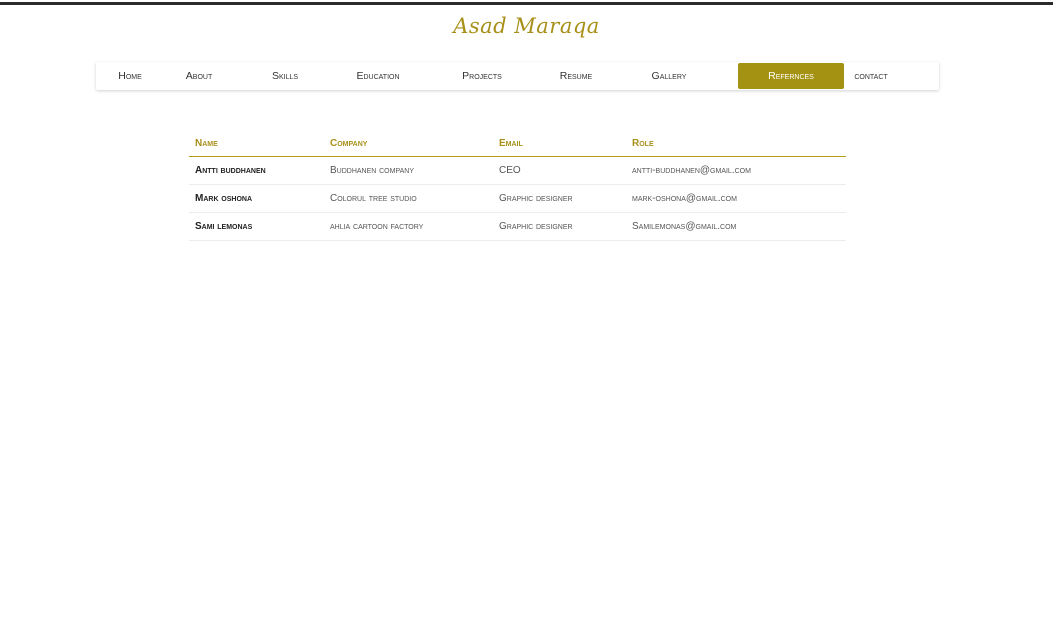  What do you see at coordinates (871, 76) in the screenshot?
I see `nav-item-contact: contact` at bounding box center [871, 76].